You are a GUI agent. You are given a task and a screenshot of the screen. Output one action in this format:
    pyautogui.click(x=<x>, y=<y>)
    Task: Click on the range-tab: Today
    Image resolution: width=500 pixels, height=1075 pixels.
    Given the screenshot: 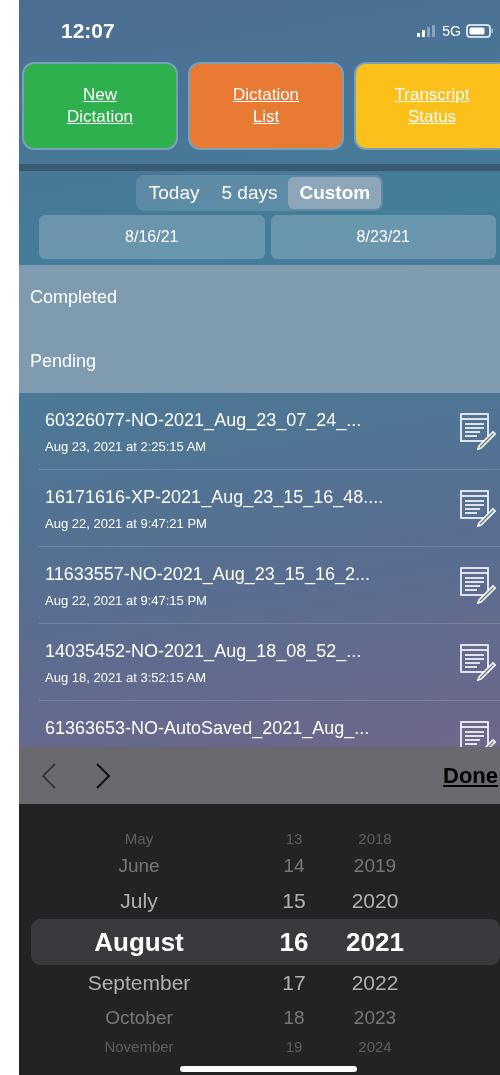 What is the action you would take?
    pyautogui.click(x=174, y=193)
    